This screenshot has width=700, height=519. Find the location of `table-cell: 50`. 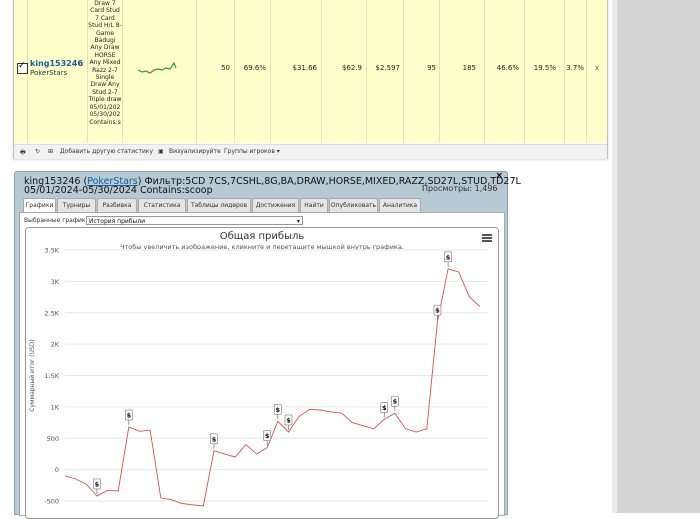

table-cell: 50 is located at coordinates (225, 68).